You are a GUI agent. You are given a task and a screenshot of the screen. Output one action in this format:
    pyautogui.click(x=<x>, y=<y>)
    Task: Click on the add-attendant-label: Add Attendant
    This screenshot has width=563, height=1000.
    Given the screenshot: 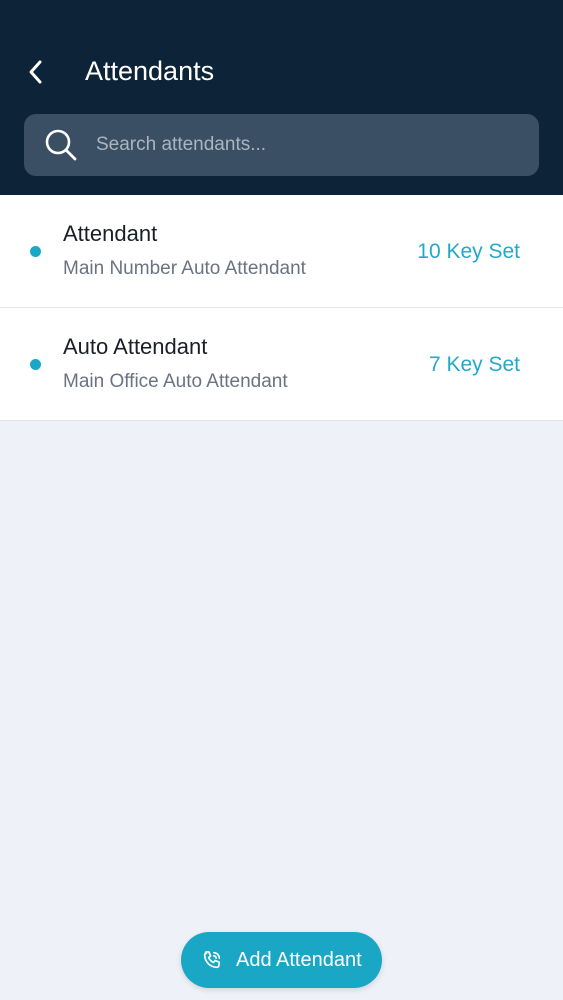 What is the action you would take?
    pyautogui.click(x=299, y=960)
    